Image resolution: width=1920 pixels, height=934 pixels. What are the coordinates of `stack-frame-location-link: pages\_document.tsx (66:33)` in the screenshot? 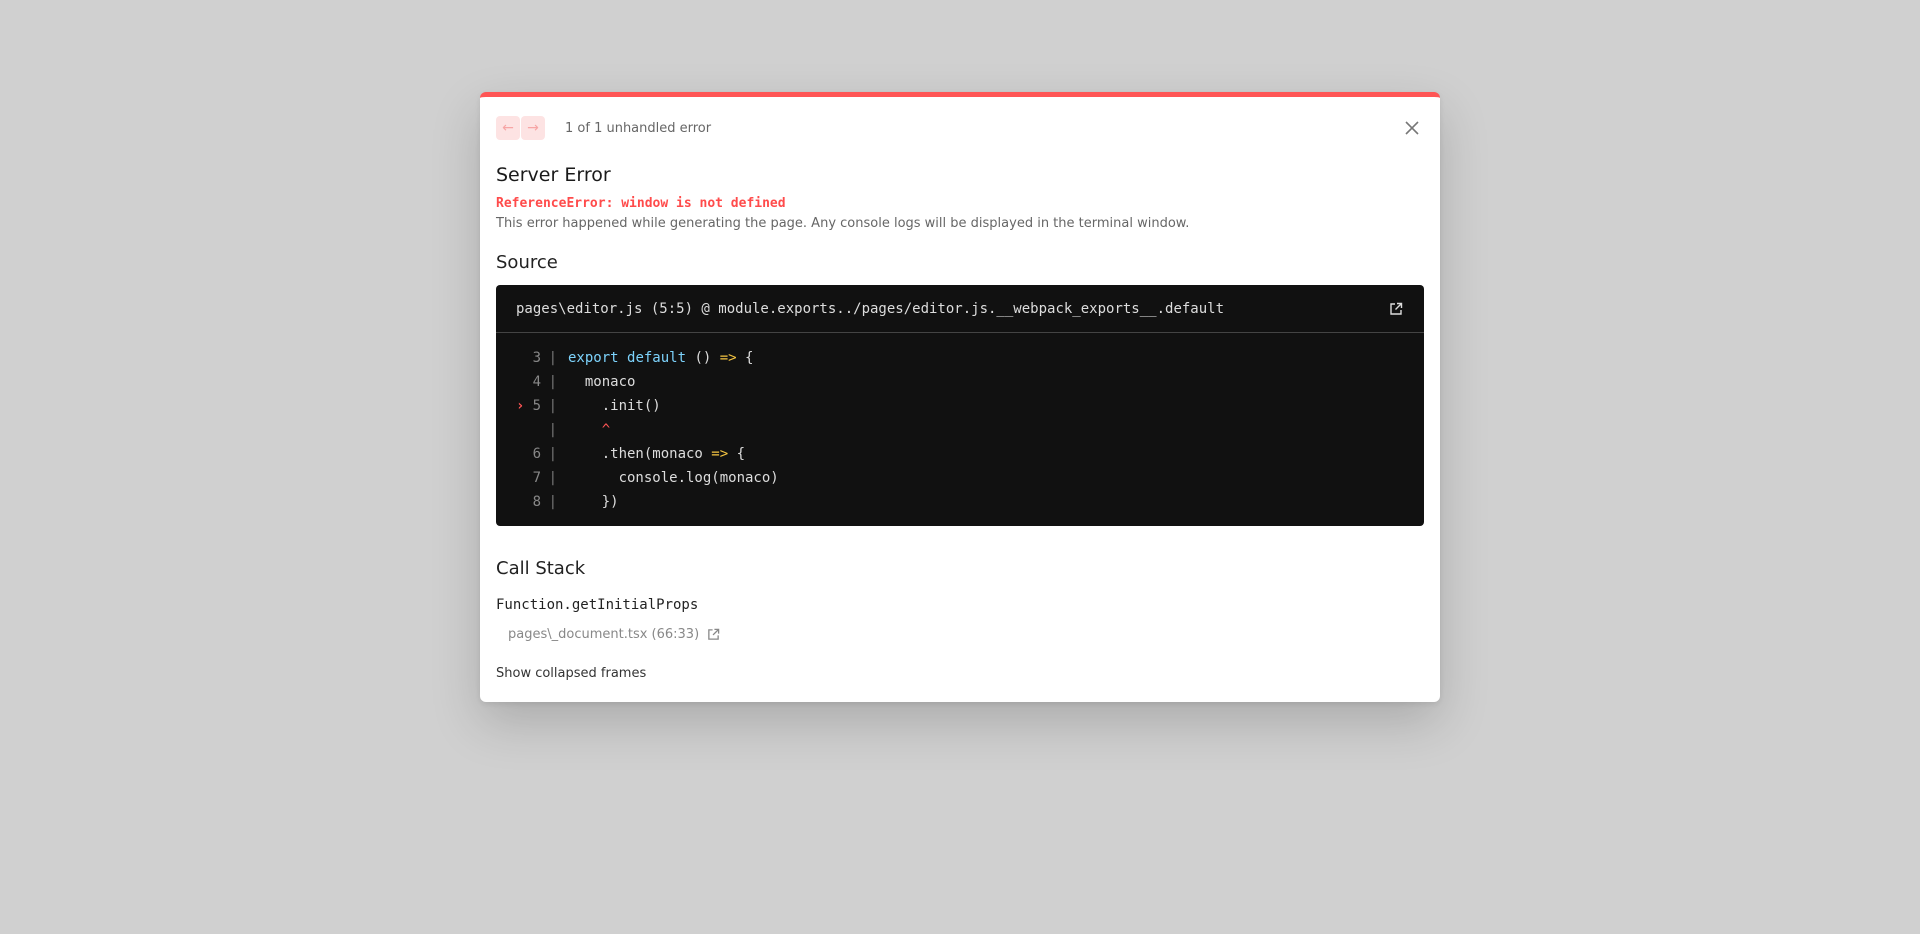 It's located at (614, 634).